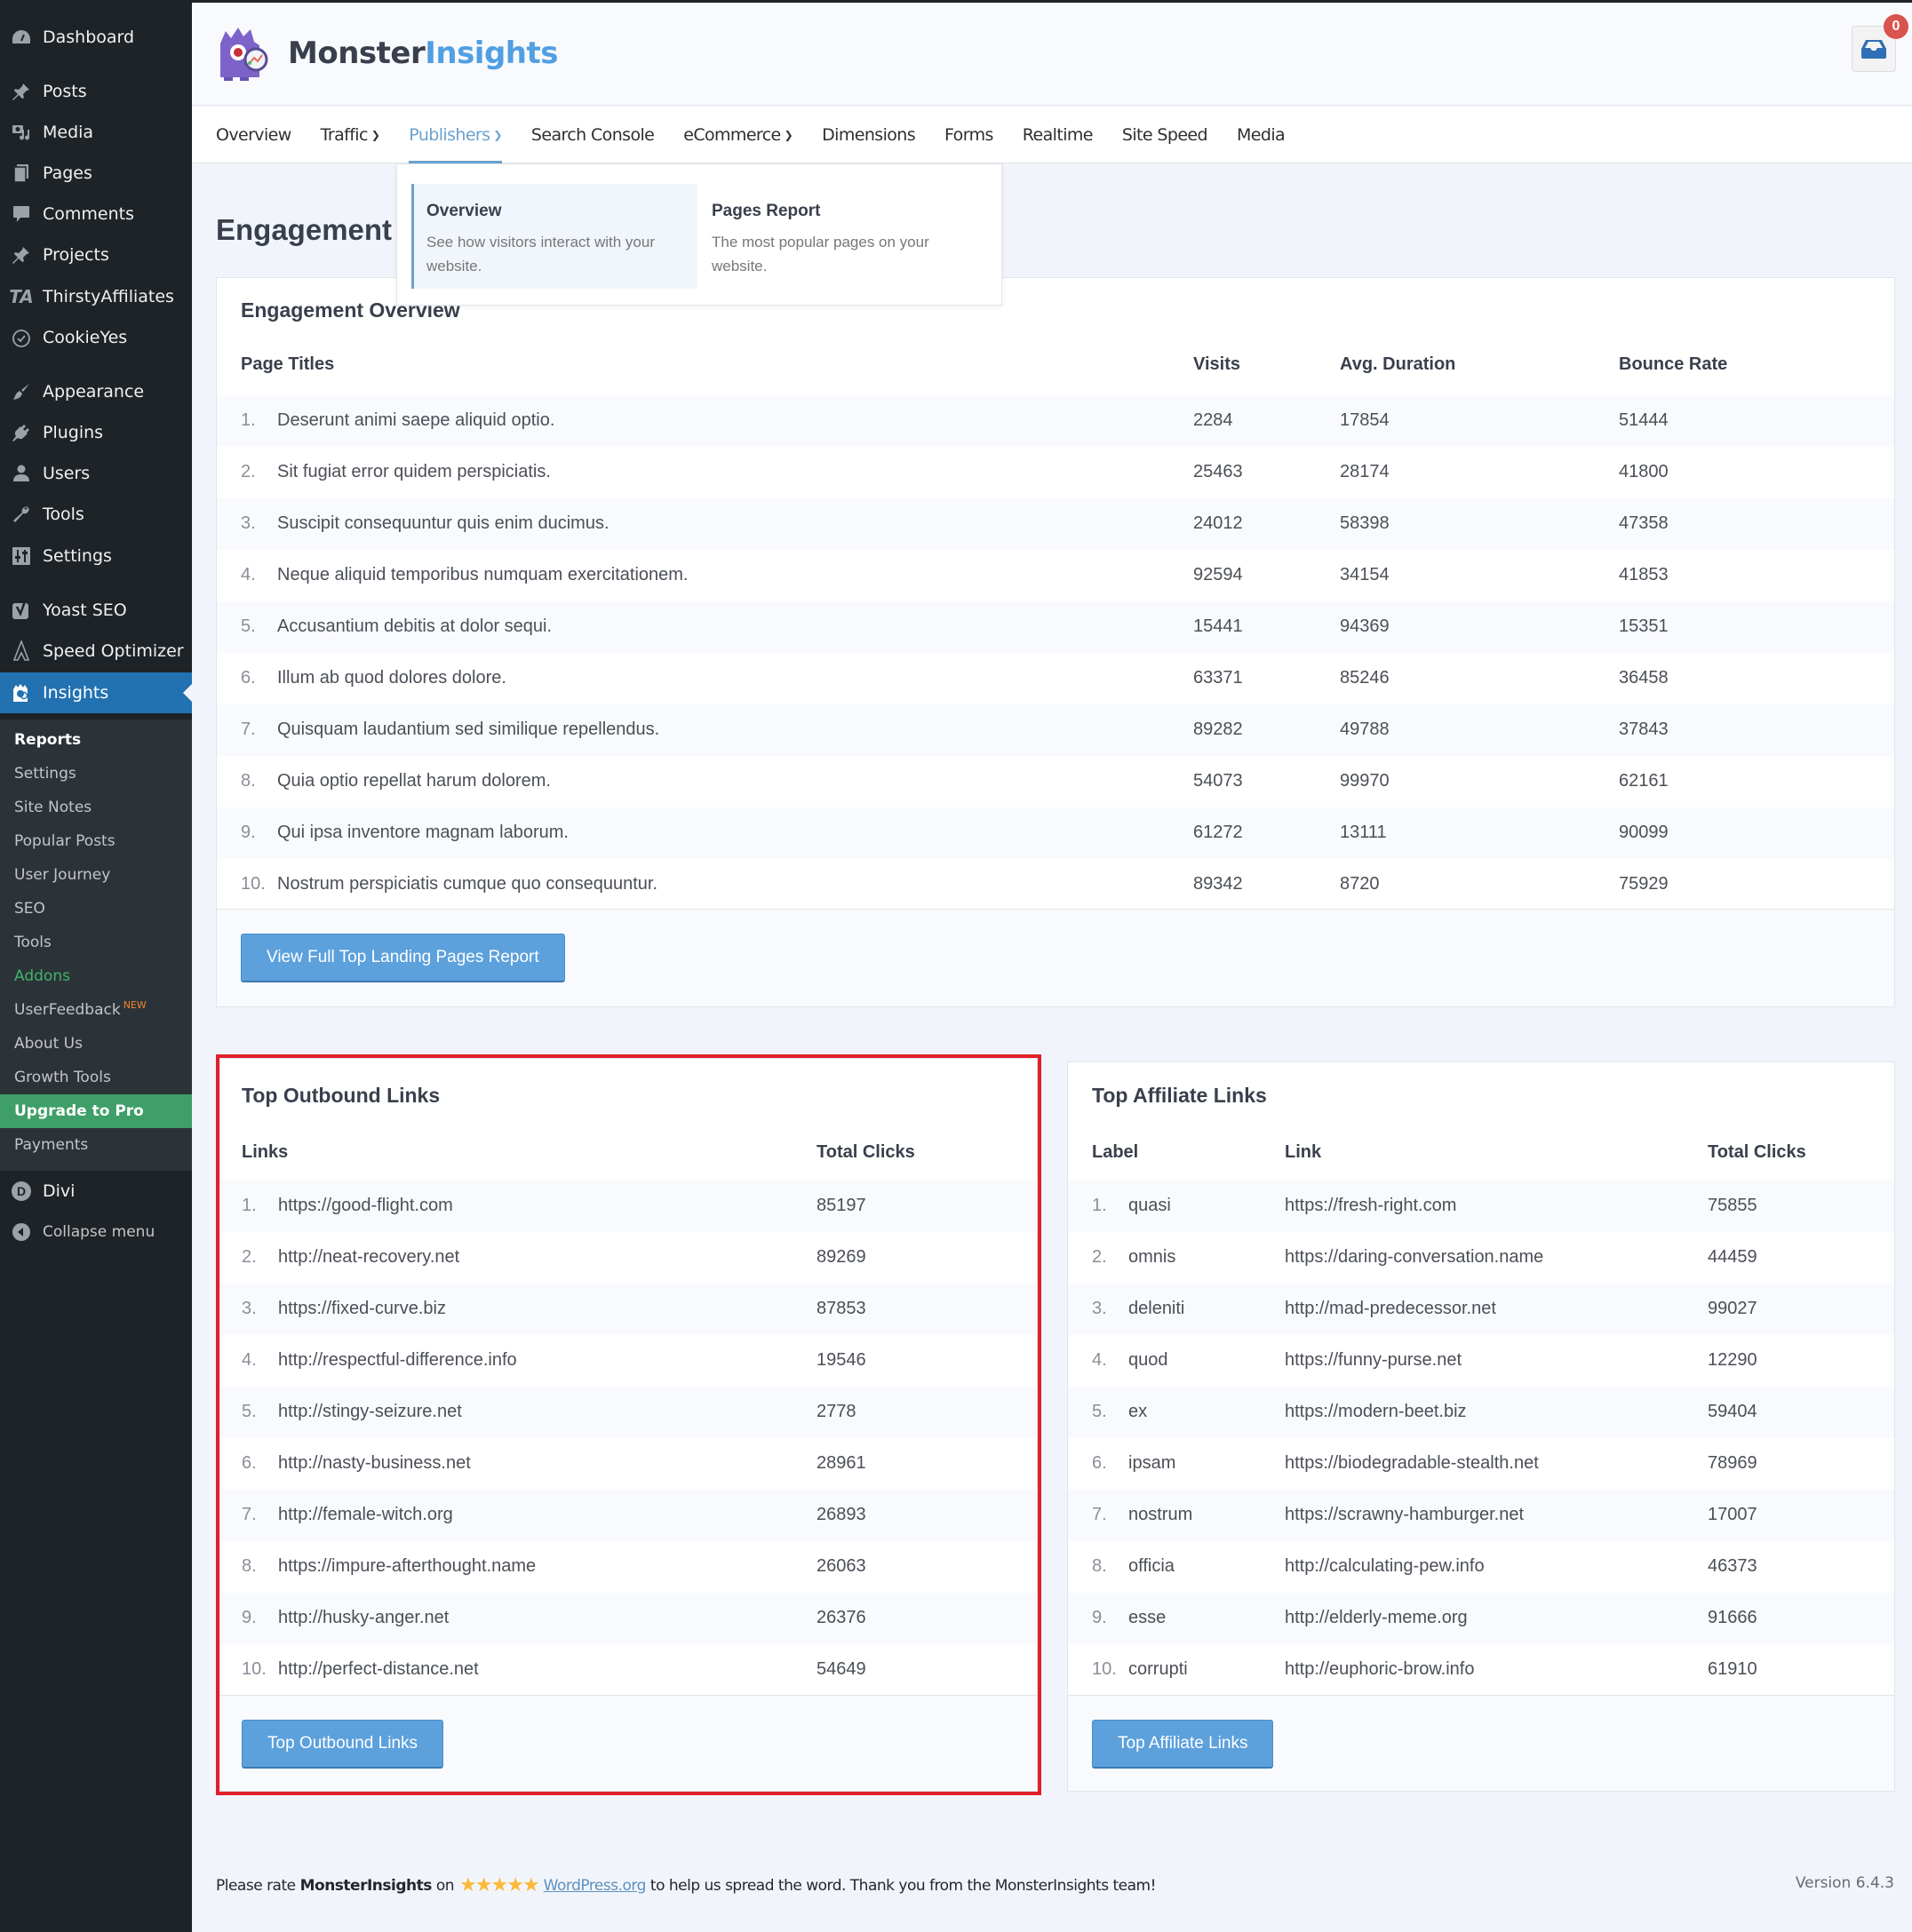 This screenshot has height=1932, width=1912. I want to click on page-title-cell: Suscipit consequuntur quis enim ducimus., so click(443, 523).